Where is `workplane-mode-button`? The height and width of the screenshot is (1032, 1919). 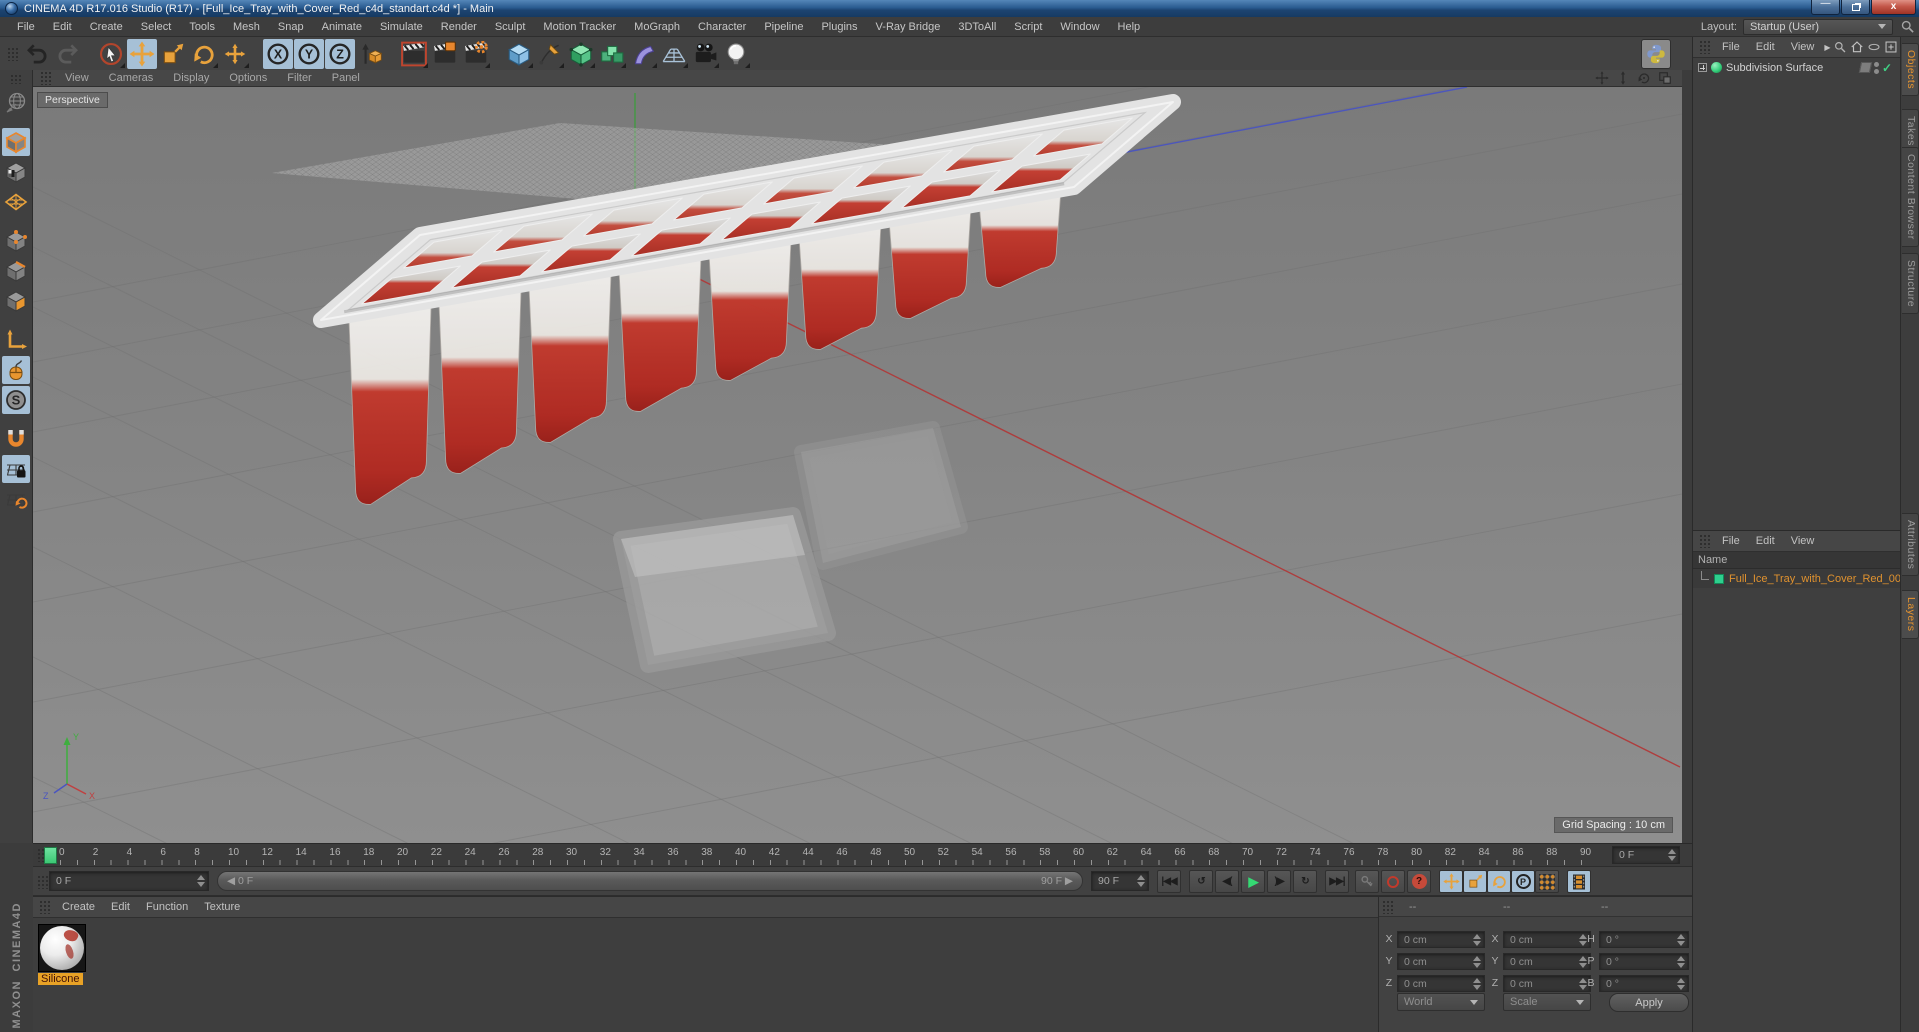 workplane-mode-button is located at coordinates (16, 202).